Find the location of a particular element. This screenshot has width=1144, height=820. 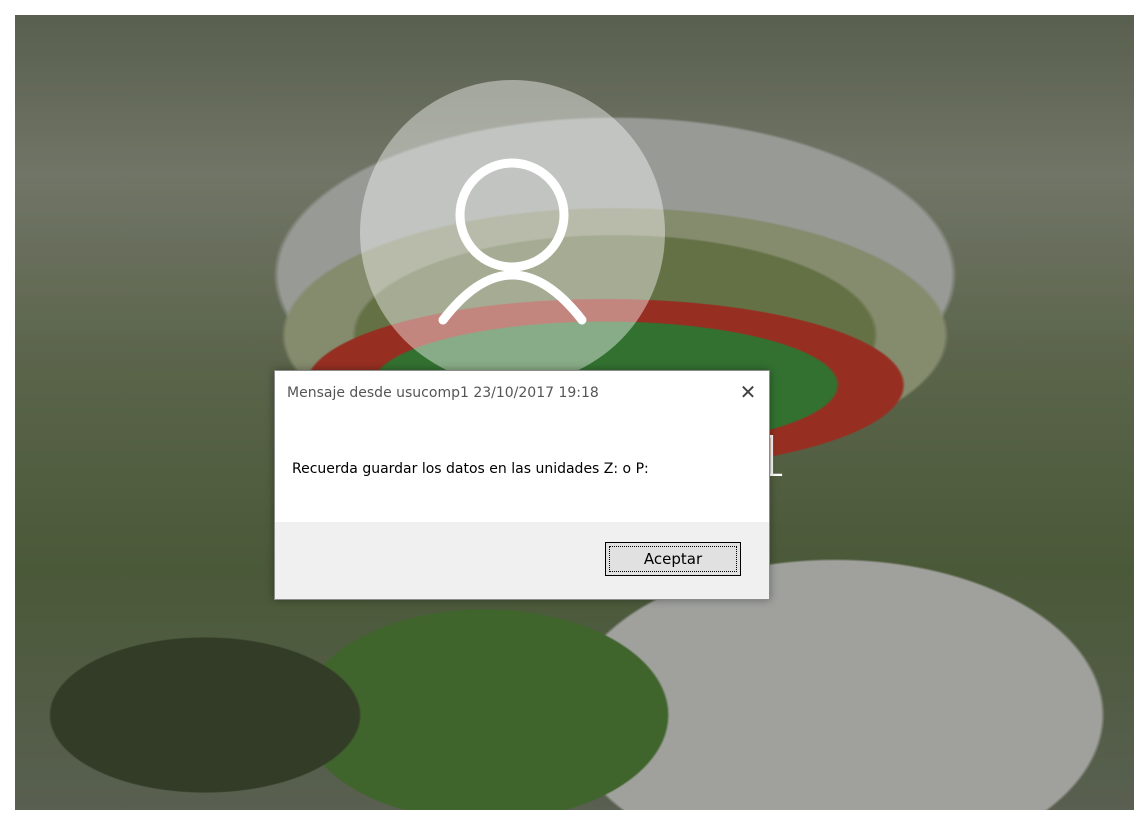

dialog-title: Mensaje desde usucomp1 23/10/2017 19:18 is located at coordinates (443, 393).